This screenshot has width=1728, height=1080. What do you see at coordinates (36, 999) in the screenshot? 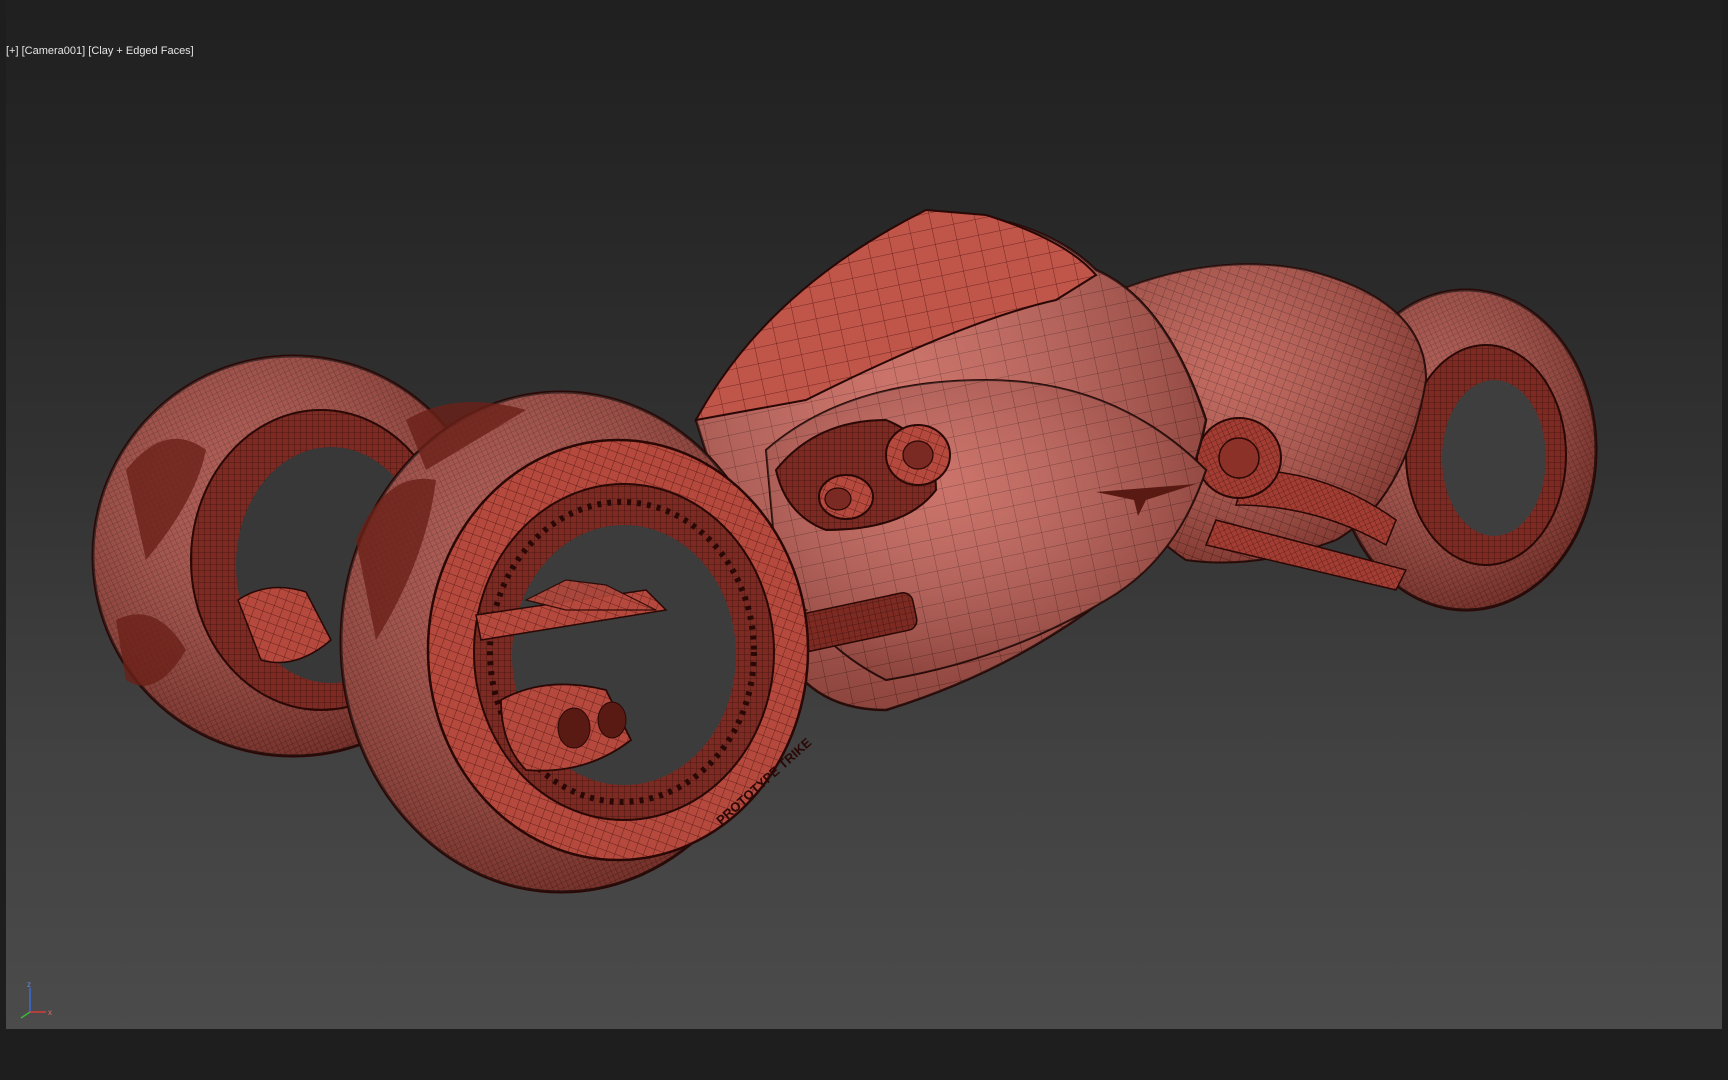
I see `axis-gizmo-icon: z x` at bounding box center [36, 999].